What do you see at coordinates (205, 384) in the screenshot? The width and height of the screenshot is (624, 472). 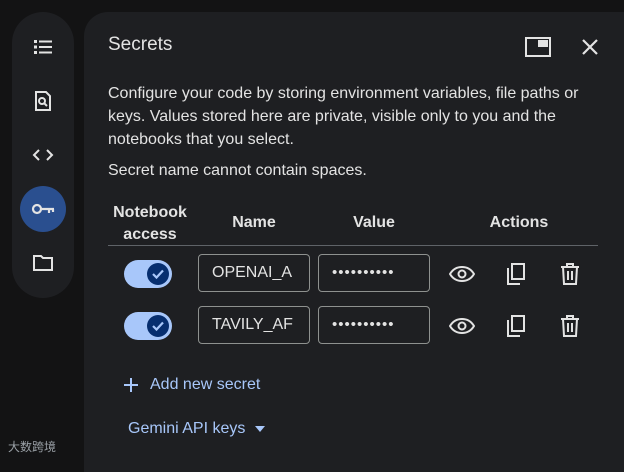 I see `add-new-secret-label: Add new secret` at bounding box center [205, 384].